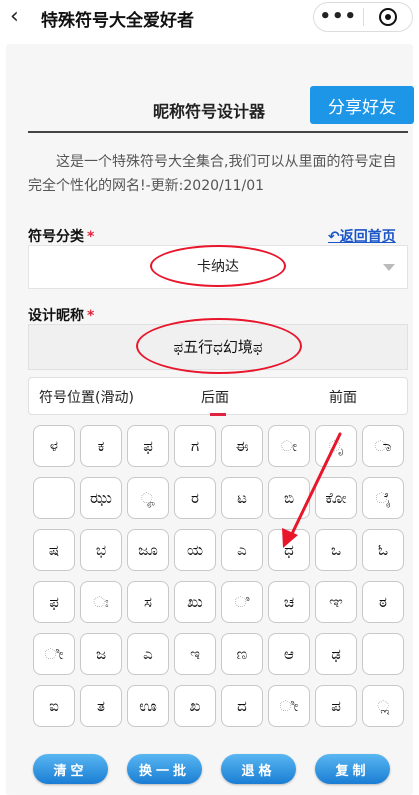  Describe the element at coordinates (215, 397) in the screenshot. I see `position-option-back: 后面` at that location.